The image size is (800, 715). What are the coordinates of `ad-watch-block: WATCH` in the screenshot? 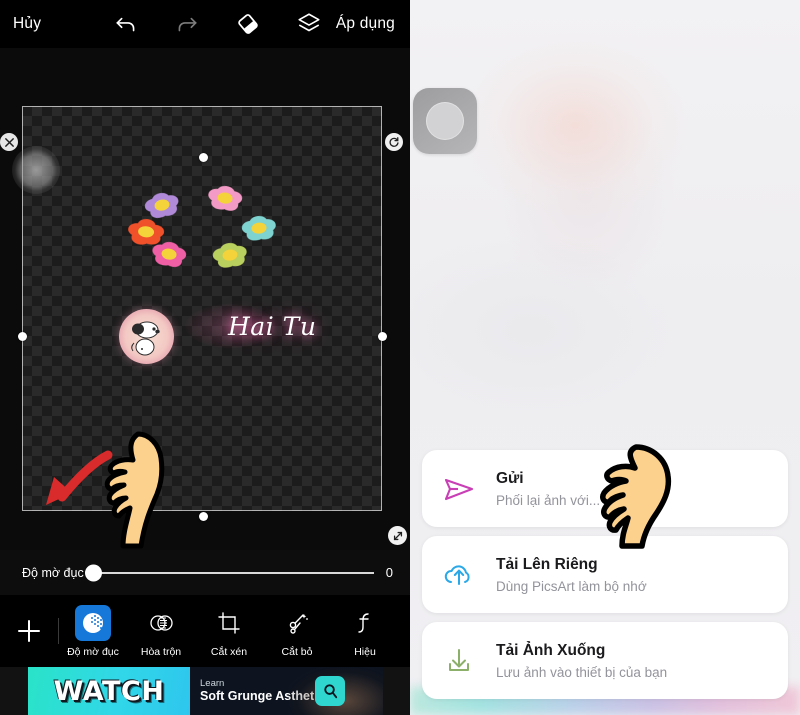 It's located at (109, 691).